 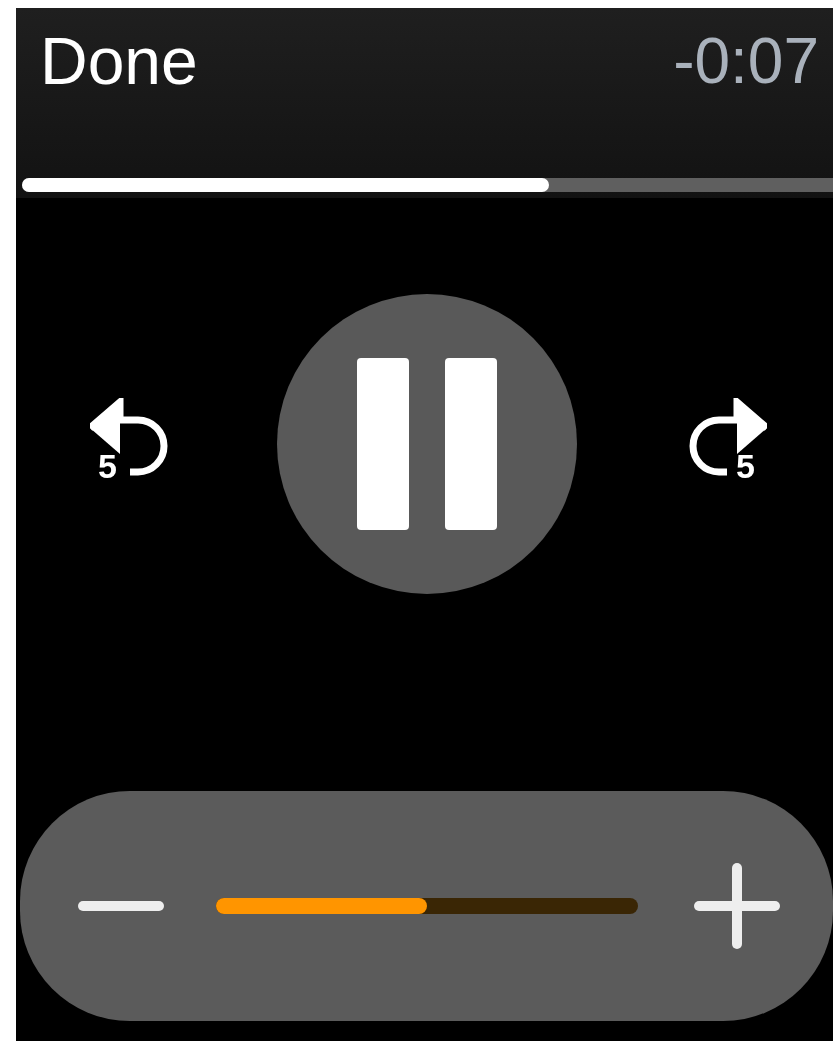 I want to click on volume-up-button, so click(x=737, y=906).